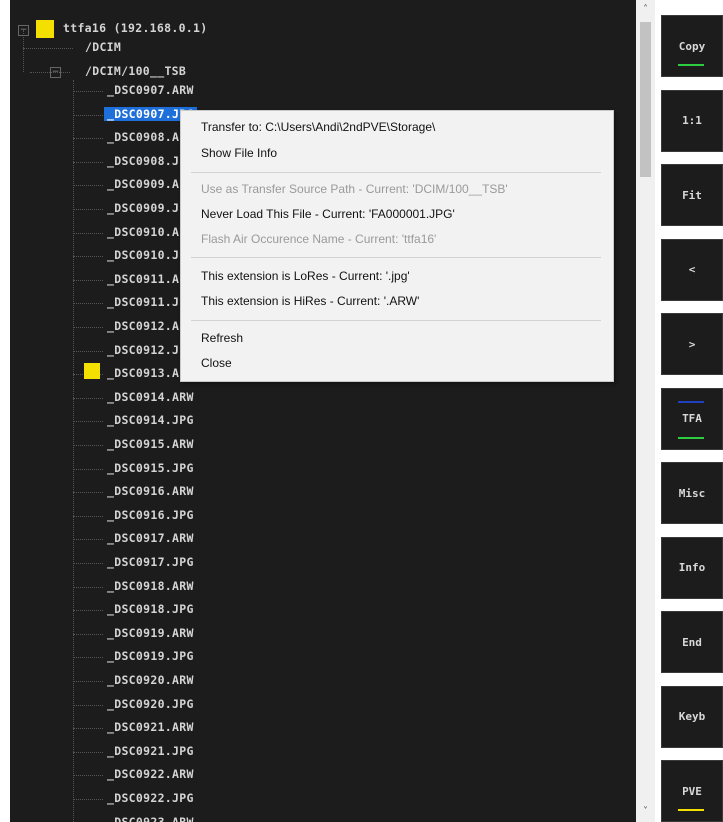 The image size is (723, 822). I want to click on side-button-end: End, so click(692, 642).